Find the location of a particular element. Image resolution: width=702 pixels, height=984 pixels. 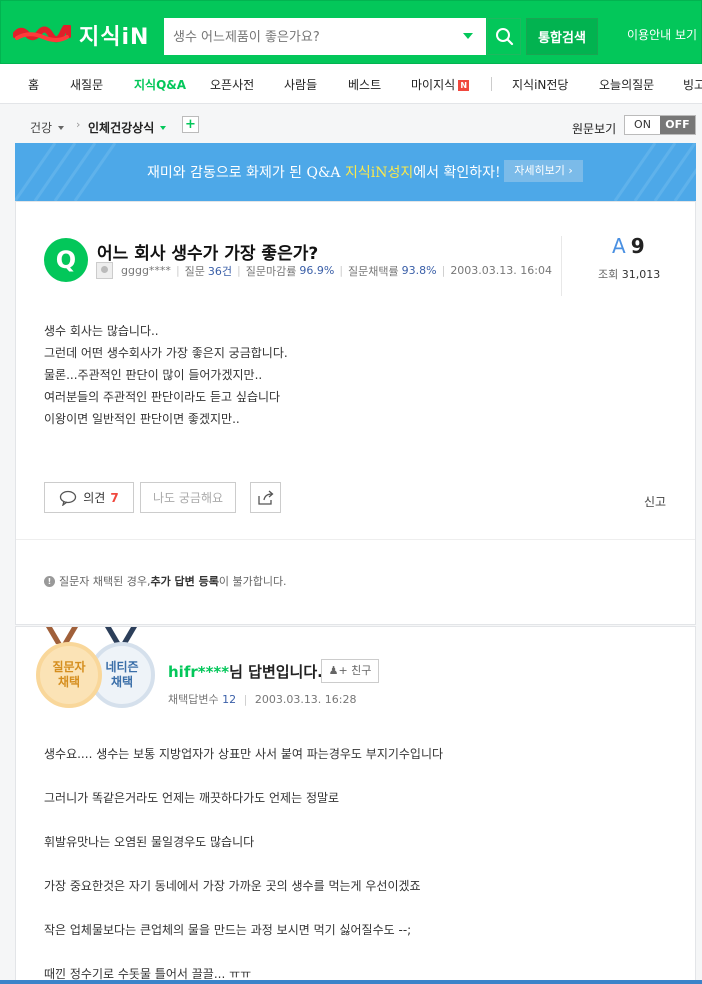

add-category-button: + is located at coordinates (190, 124).